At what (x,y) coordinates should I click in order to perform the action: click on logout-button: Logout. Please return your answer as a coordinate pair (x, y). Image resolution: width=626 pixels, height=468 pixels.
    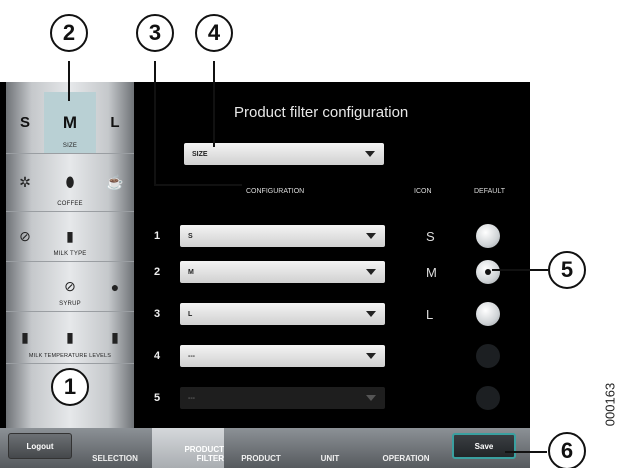
    Looking at the image, I should click on (40, 446).